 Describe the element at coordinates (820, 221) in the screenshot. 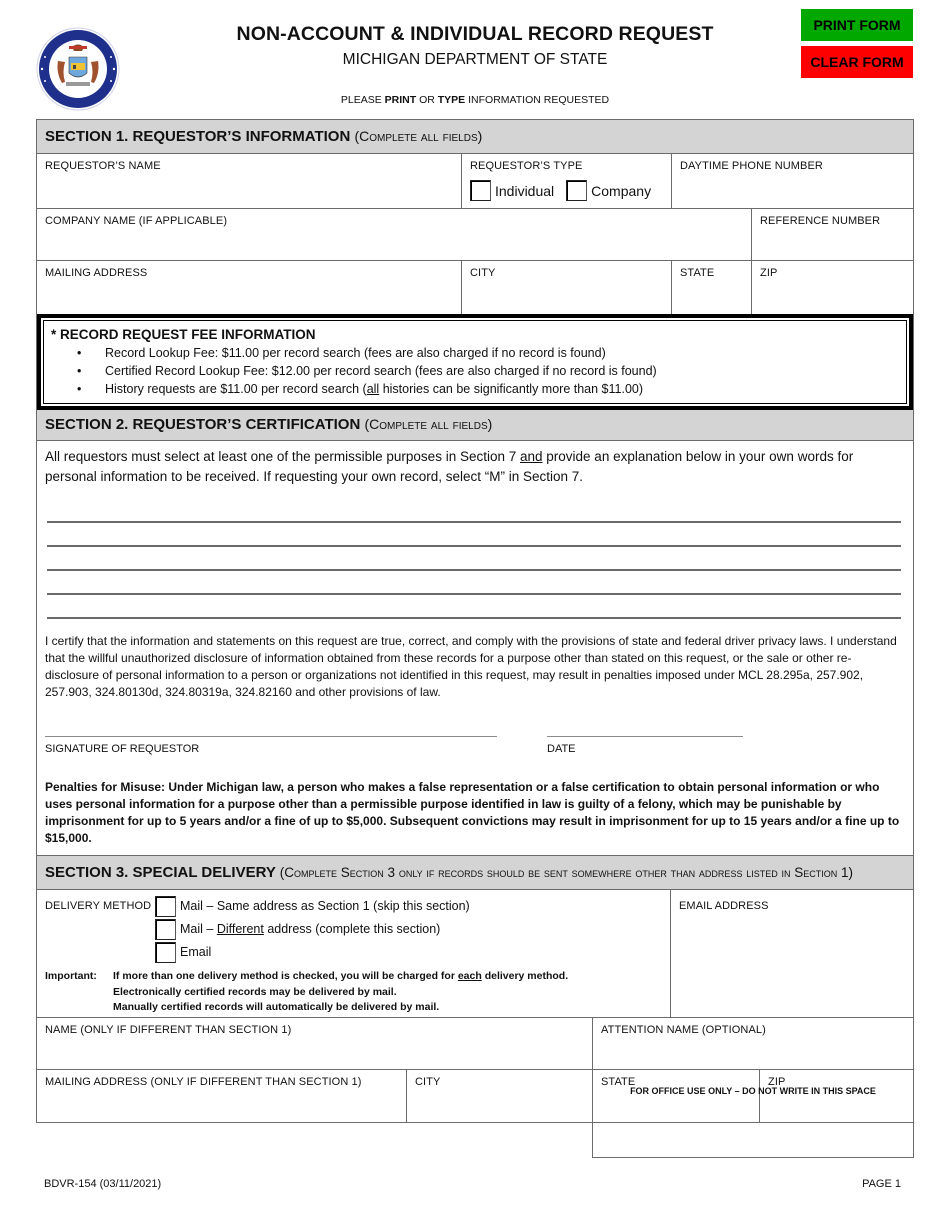

I see `reference-number-label: REFERENCE NUMBER` at that location.